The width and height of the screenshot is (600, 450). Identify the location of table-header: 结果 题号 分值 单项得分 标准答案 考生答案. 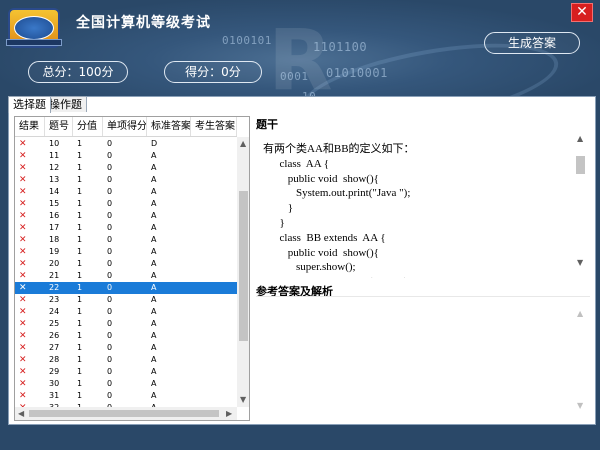
(126, 127).